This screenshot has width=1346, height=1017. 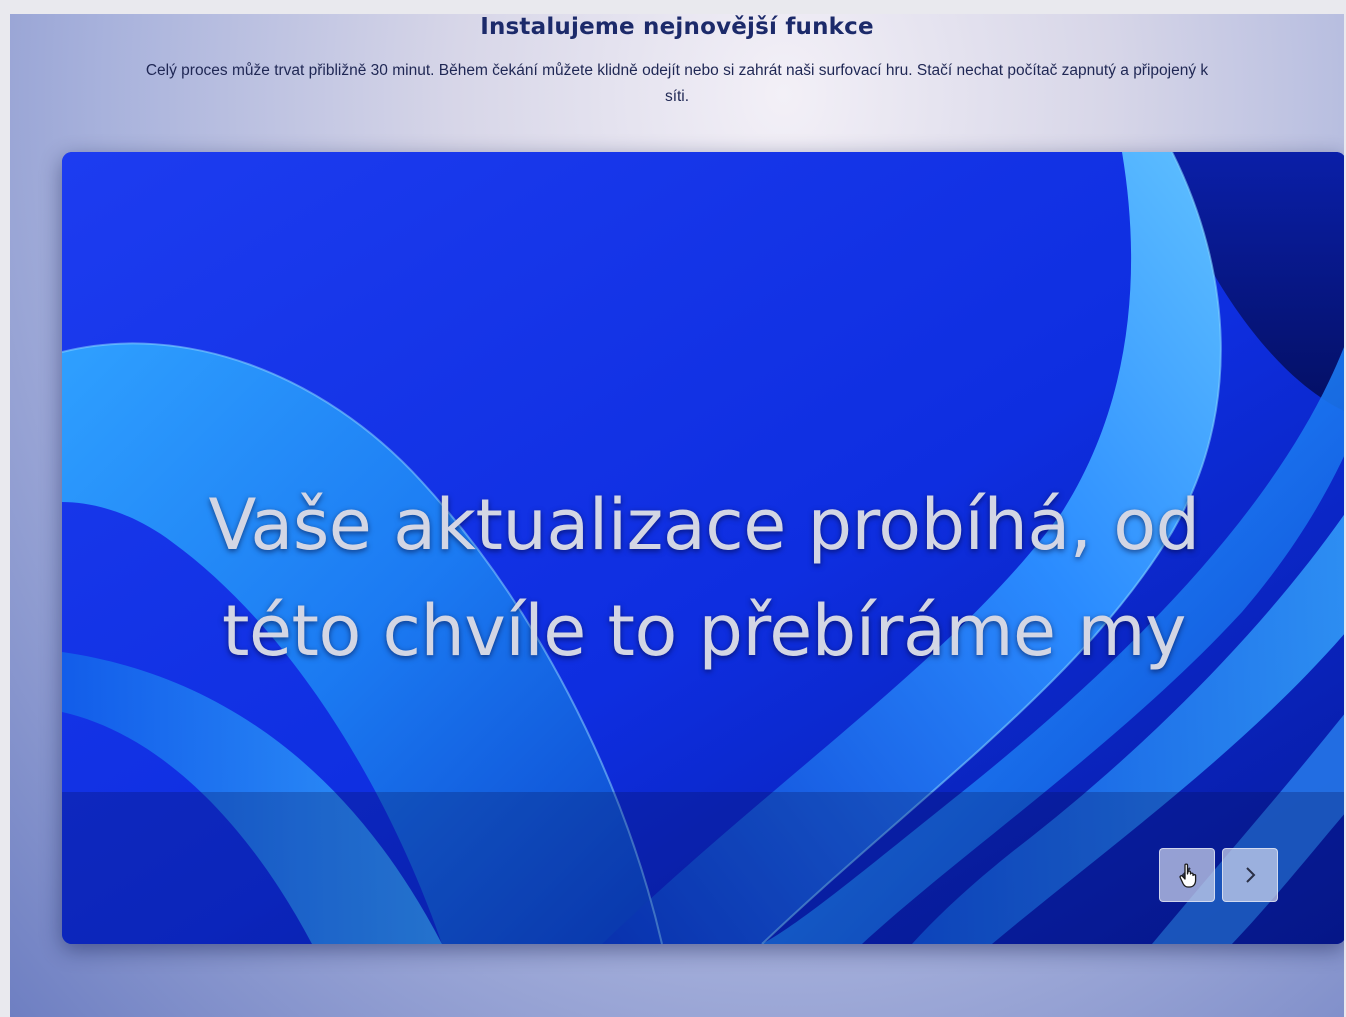 I want to click on next-slide-button, so click(x=1250, y=875).